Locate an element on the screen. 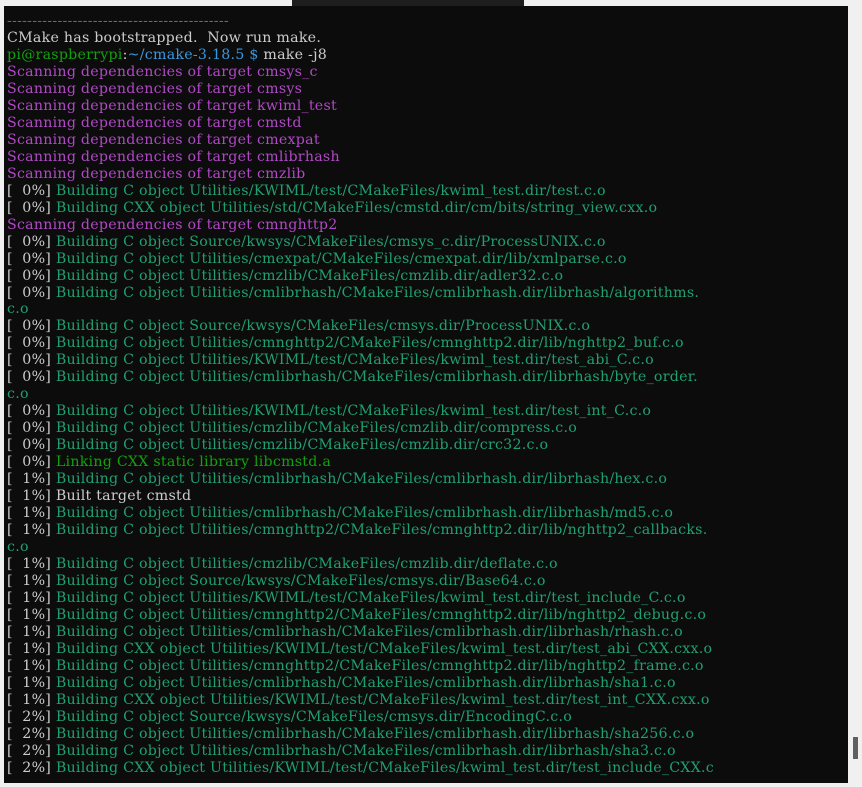 Image resolution: width=862 pixels, height=787 pixels. terminal-line: Scanning dependencies of target cmsys_c is located at coordinates (360, 72).